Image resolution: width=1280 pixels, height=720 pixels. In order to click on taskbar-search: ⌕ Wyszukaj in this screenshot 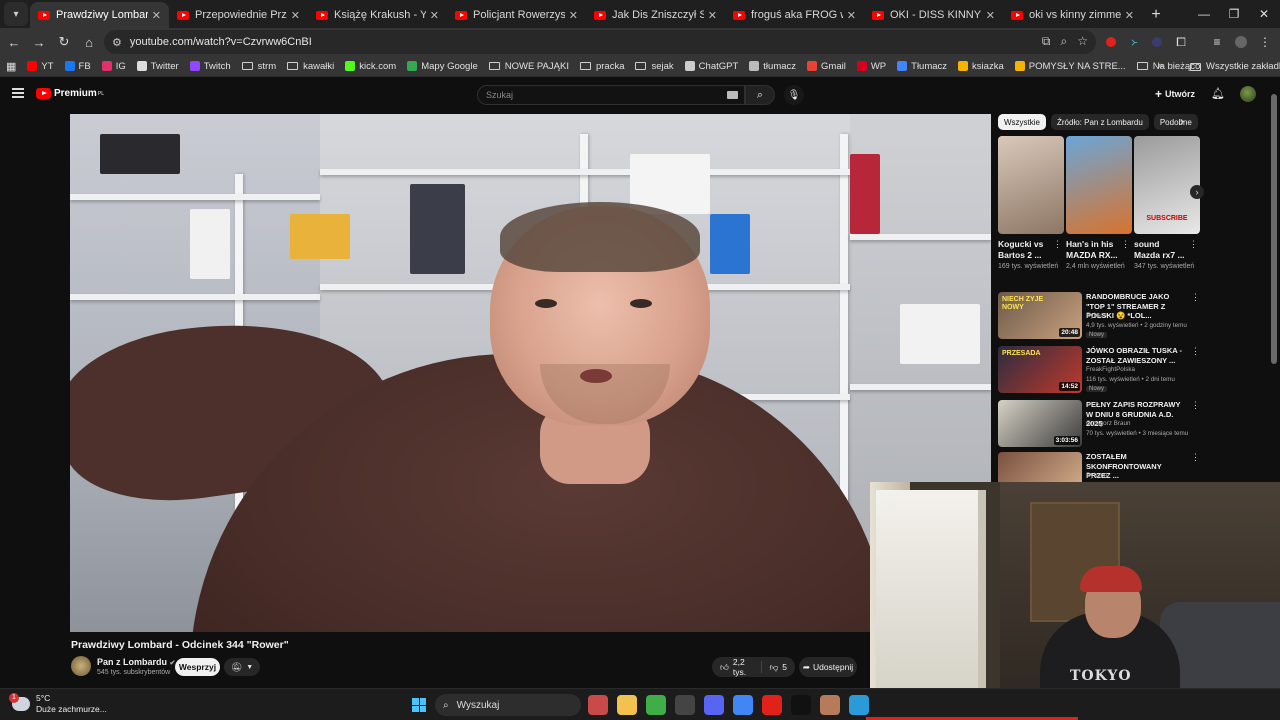, I will do `click(508, 705)`.